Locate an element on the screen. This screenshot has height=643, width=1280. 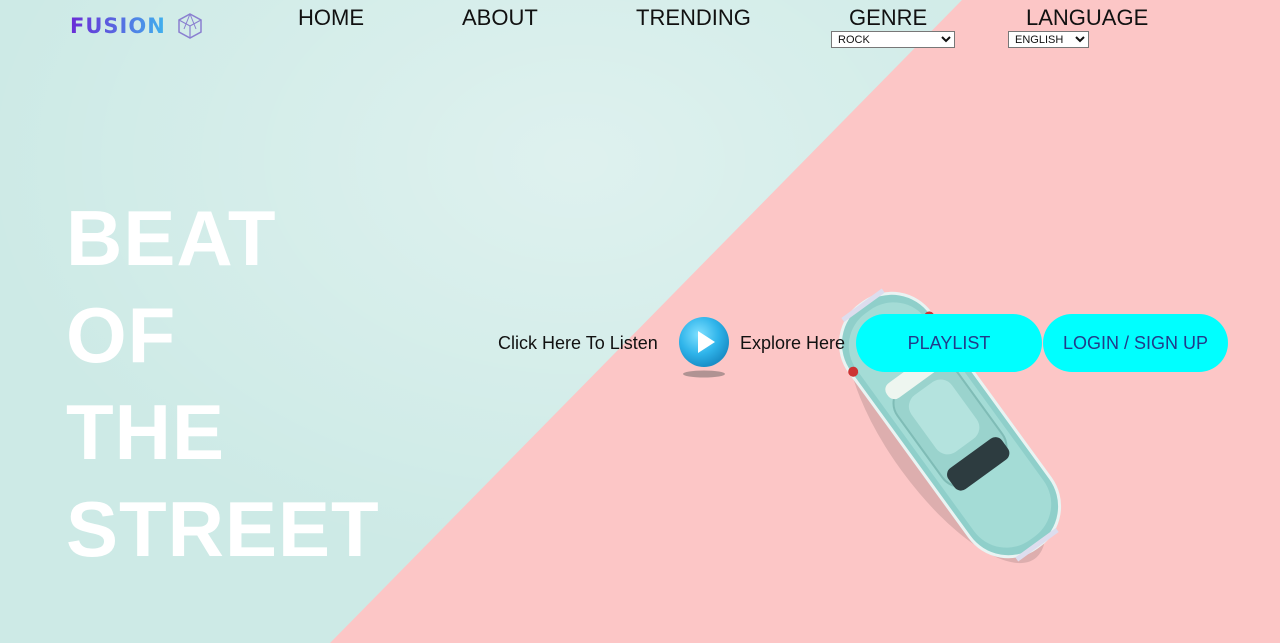
brand-name: FUSION is located at coordinates (118, 26).